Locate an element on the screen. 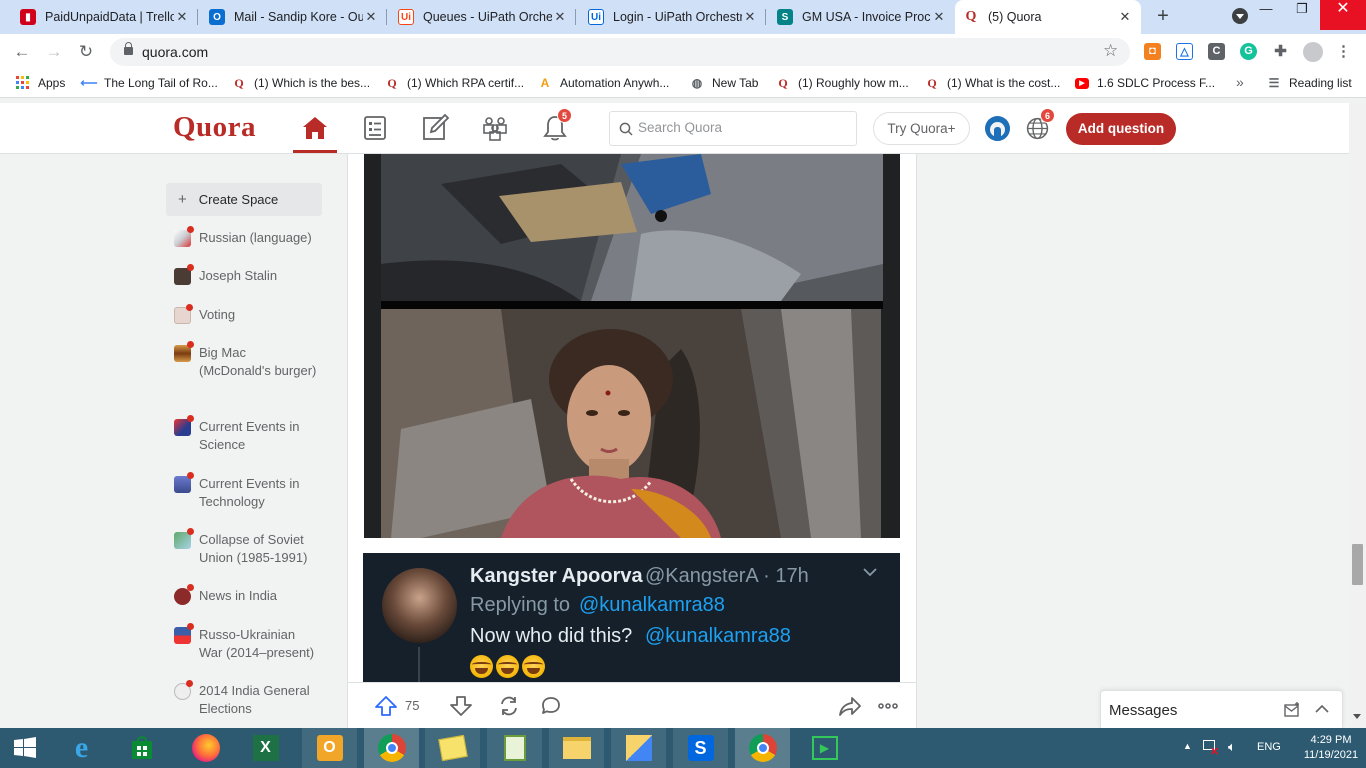  taskbar-file-explorer is located at coordinates (576, 748).